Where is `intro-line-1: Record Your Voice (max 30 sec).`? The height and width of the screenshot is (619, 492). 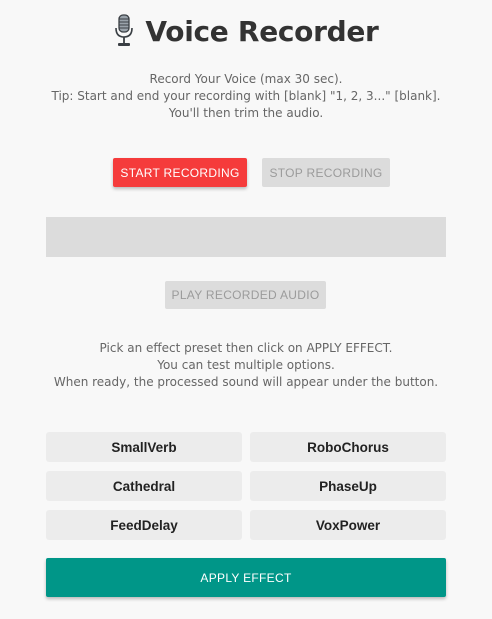
intro-line-1: Record Your Voice (max 30 sec). is located at coordinates (246, 79).